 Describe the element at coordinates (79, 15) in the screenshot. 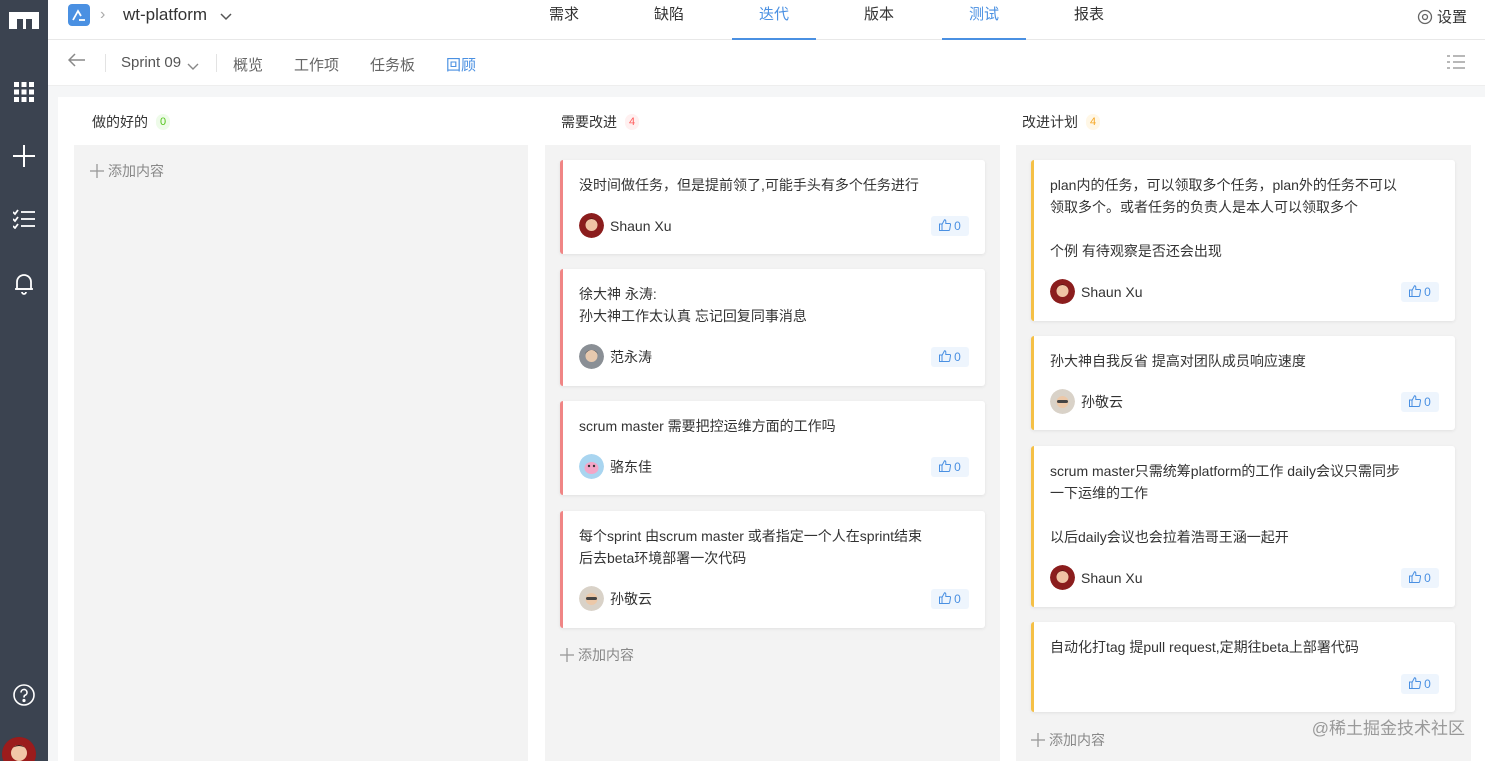

I see `product-logo-icon` at that location.